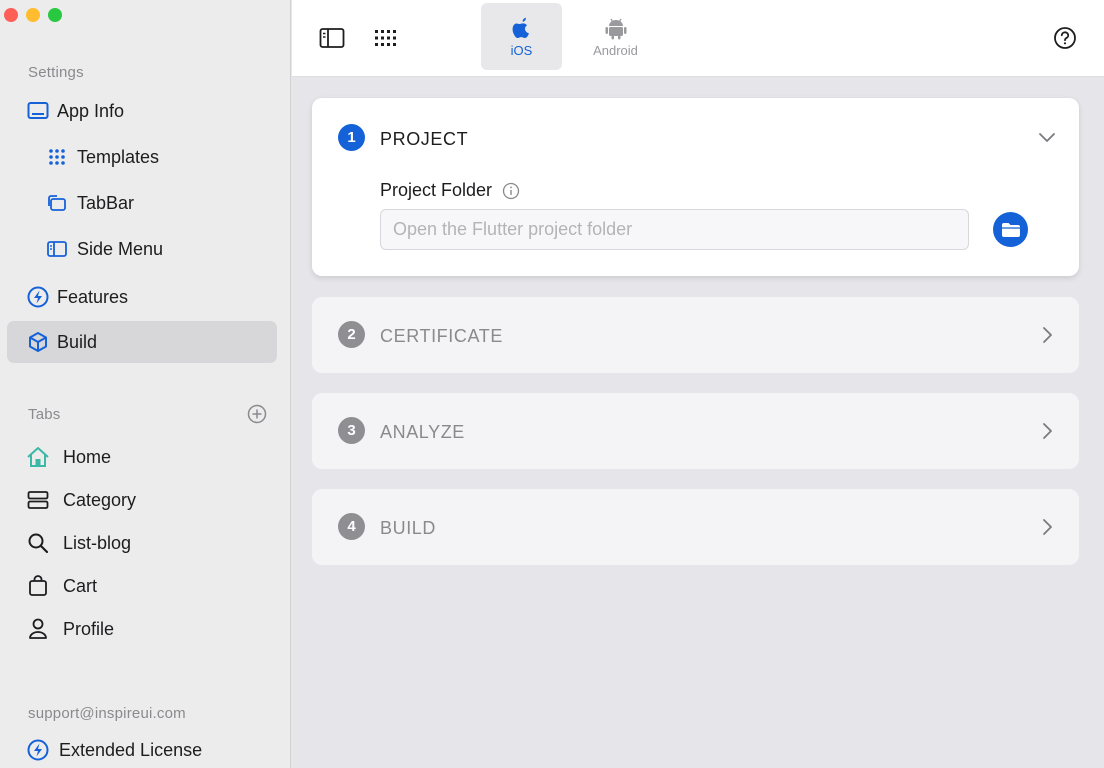 Image resolution: width=1104 pixels, height=768 pixels. I want to click on window-controls, so click(33, 15).